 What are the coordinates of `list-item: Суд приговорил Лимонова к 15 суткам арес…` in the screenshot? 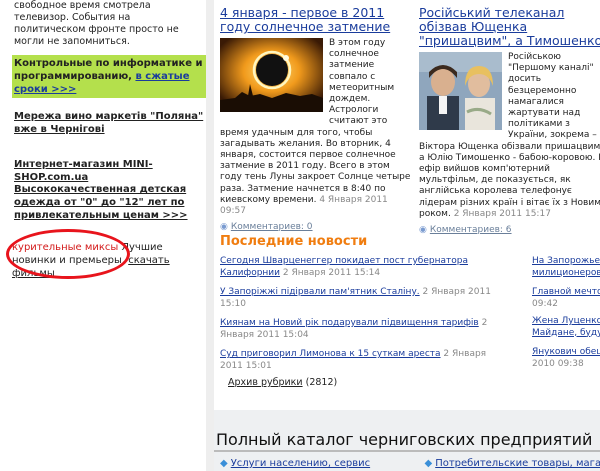 It's located at (353, 360).